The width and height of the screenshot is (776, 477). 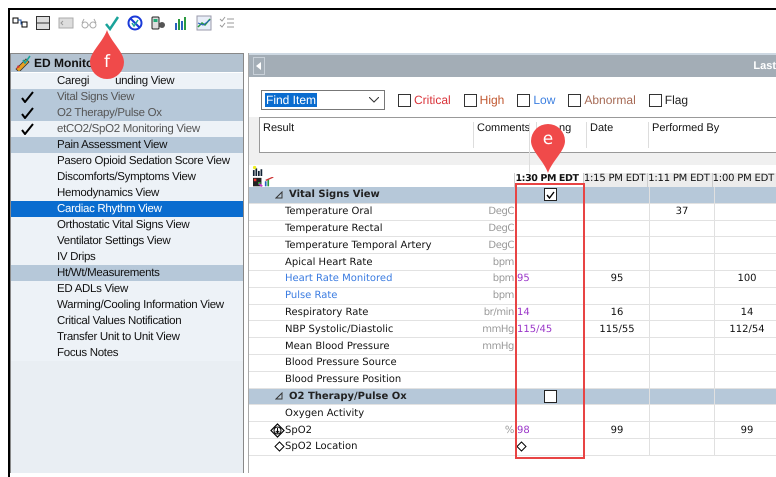 I want to click on unit-label: br/min, so click(x=498, y=312).